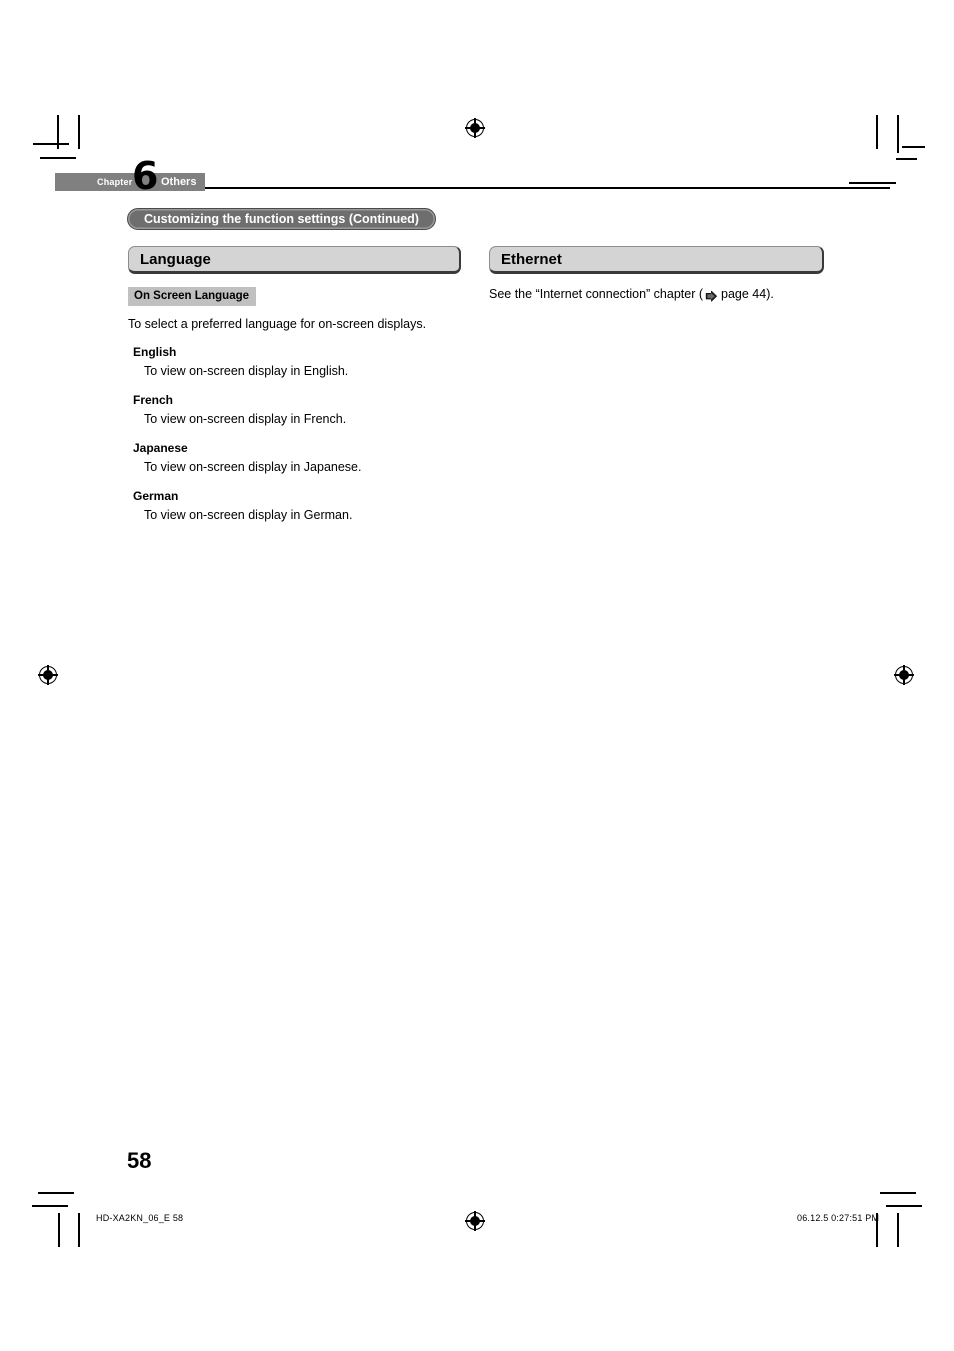 This screenshot has width=954, height=1351. What do you see at coordinates (48, 675) in the screenshot?
I see `registration-mark-left-middle` at bounding box center [48, 675].